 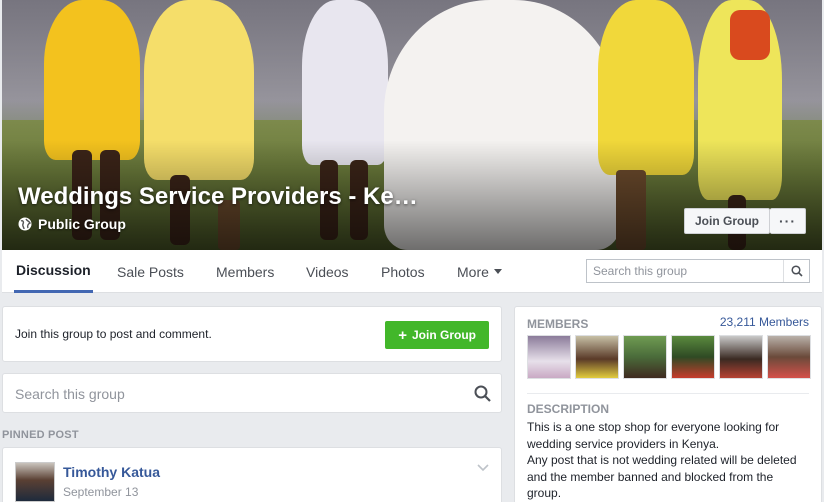 What do you see at coordinates (252, 474) in the screenshot?
I see `pinned-post-card: Timothy Katua September 13` at bounding box center [252, 474].